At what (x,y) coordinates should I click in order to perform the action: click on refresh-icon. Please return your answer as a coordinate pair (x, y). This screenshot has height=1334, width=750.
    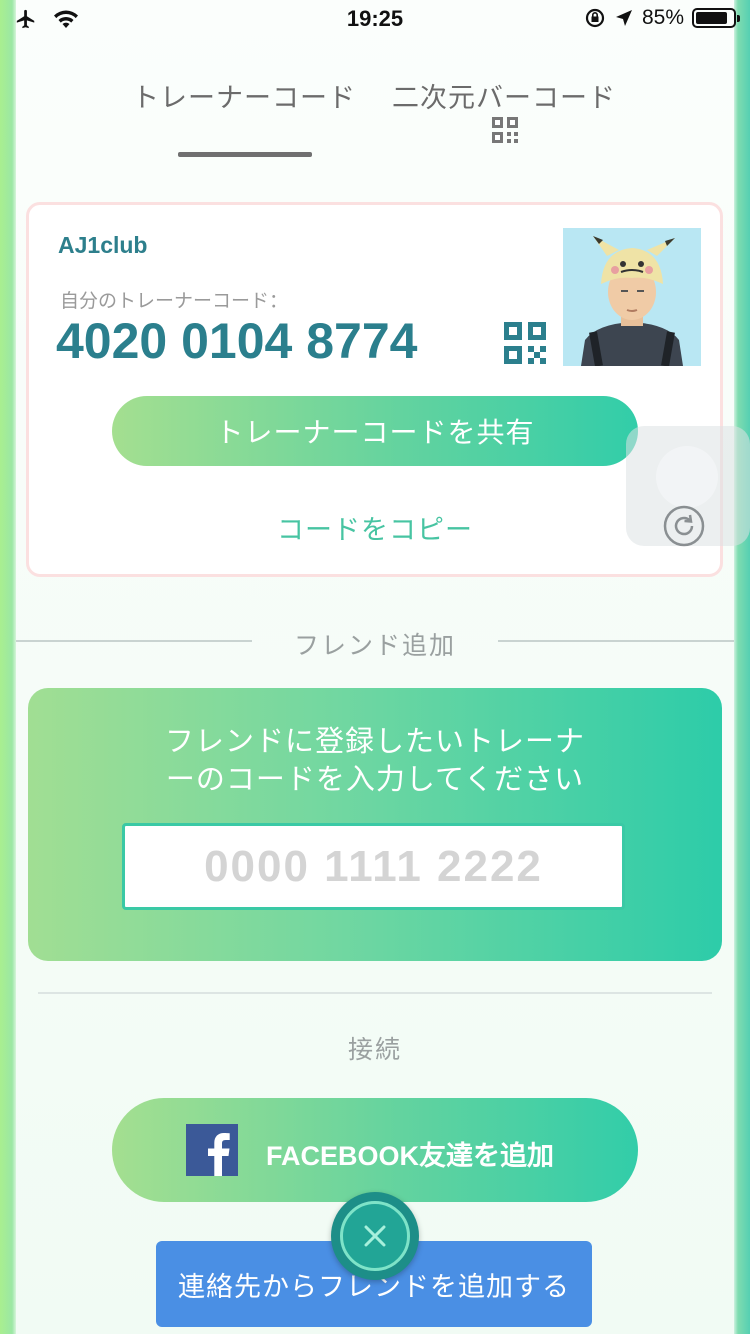
    Looking at the image, I should click on (684, 526).